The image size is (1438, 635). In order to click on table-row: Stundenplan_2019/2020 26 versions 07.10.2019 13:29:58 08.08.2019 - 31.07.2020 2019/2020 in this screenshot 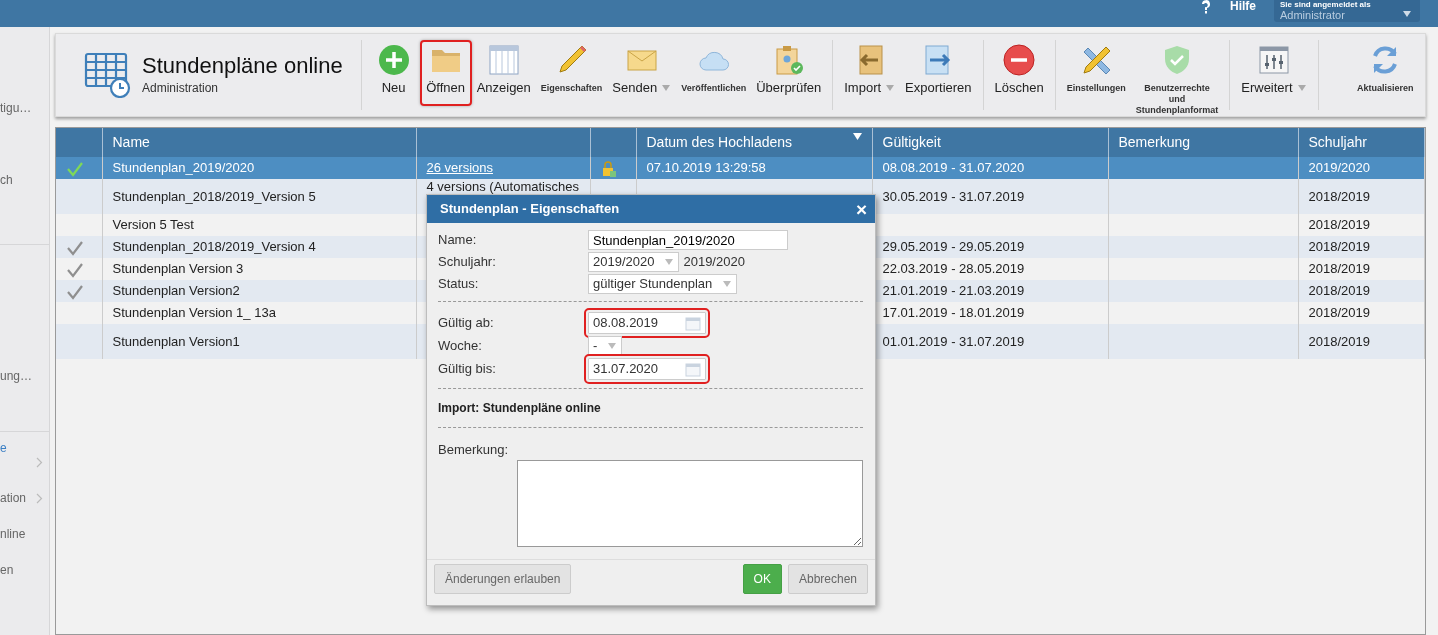, I will do `click(740, 168)`.